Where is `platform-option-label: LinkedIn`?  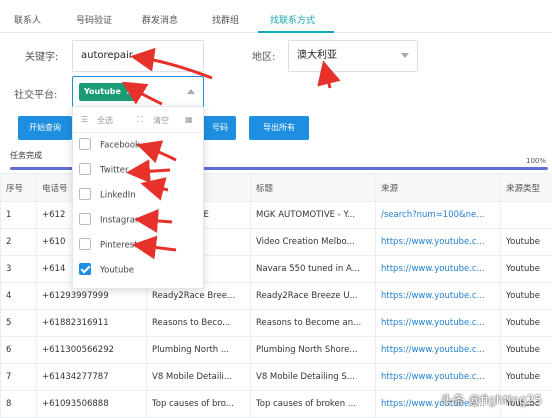 platform-option-label: LinkedIn is located at coordinates (118, 196).